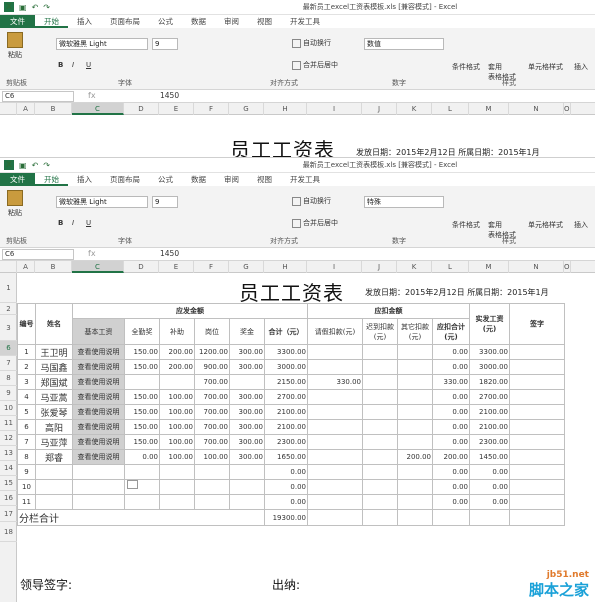 Image resolution: width=595 pixels, height=602 pixels. Describe the element at coordinates (26, 382) in the screenshot. I see `cell-no: 3` at that location.